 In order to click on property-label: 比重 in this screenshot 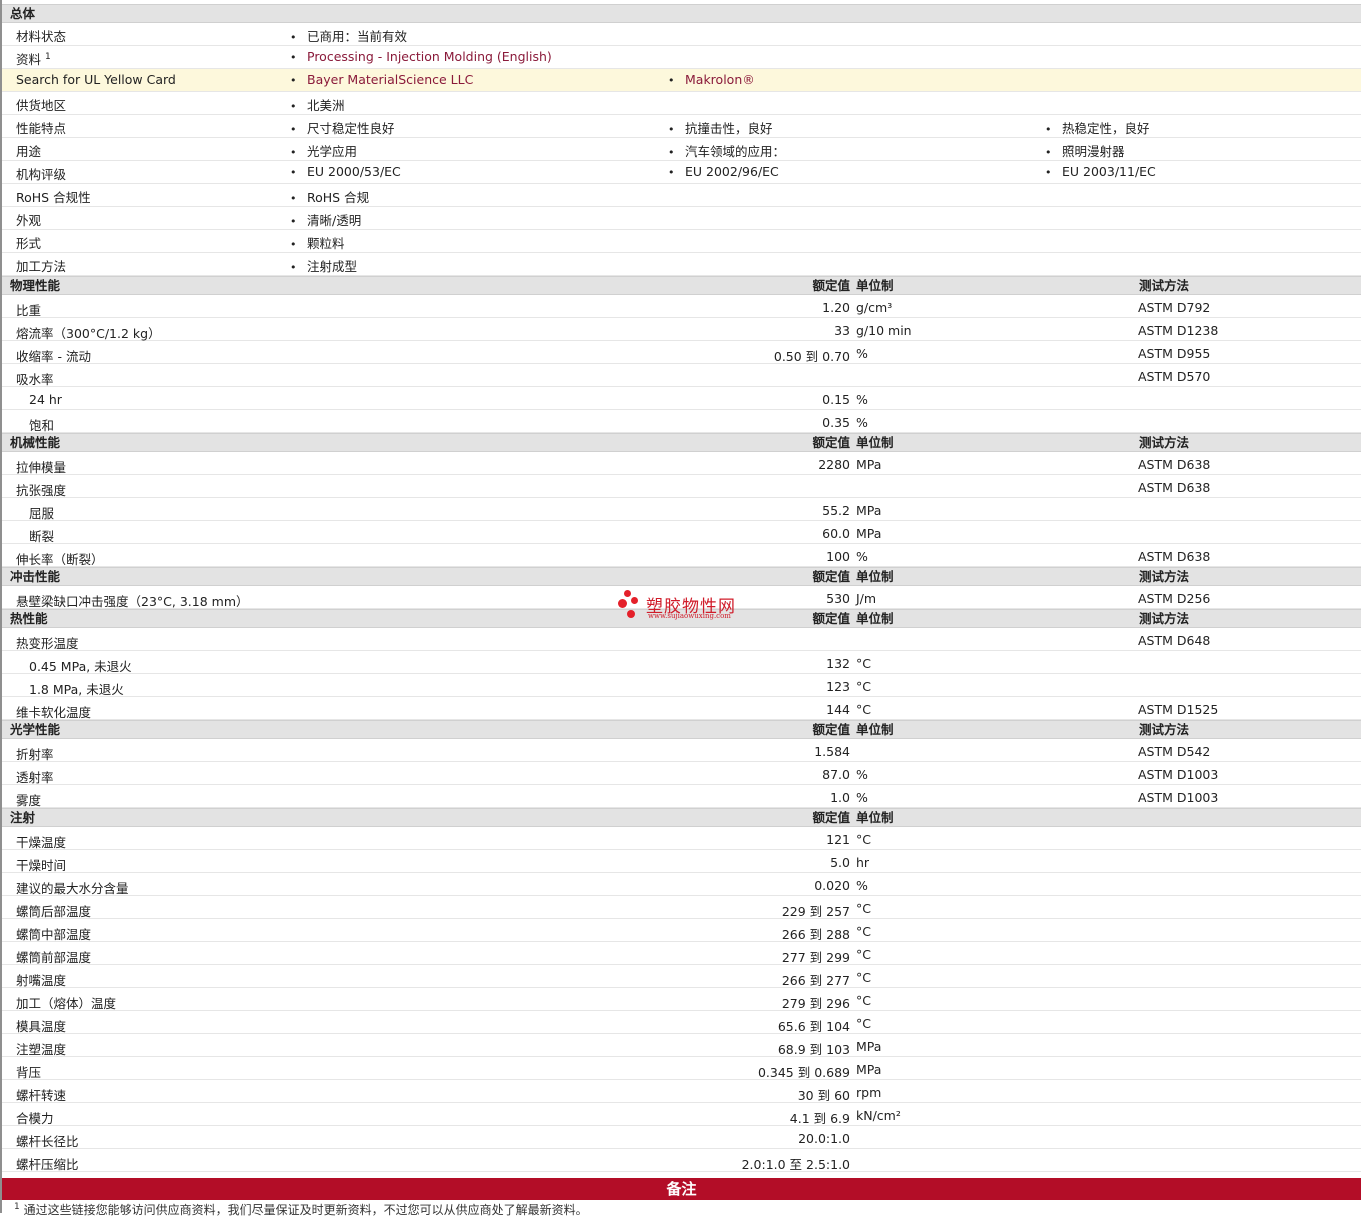, I will do `click(29, 310)`.